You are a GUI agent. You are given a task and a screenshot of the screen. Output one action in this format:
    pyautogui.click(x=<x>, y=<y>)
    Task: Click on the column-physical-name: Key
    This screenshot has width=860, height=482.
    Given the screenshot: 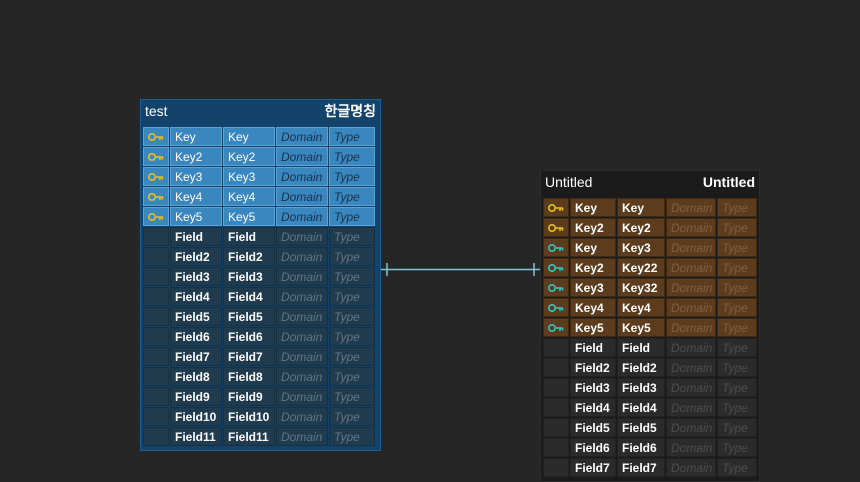 What is the action you would take?
    pyautogui.click(x=641, y=207)
    